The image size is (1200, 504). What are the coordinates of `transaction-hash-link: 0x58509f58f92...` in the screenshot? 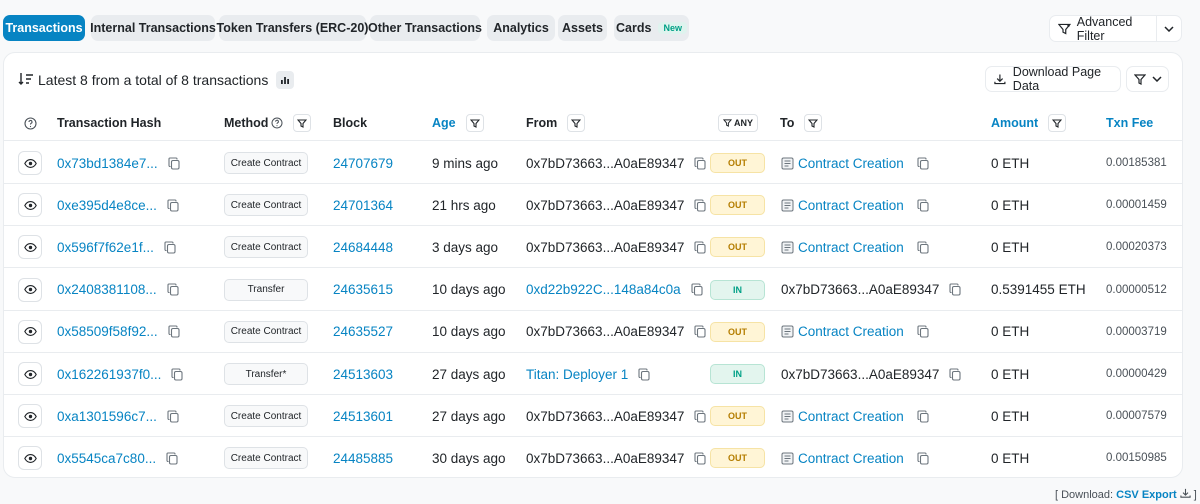 It's located at (107, 331).